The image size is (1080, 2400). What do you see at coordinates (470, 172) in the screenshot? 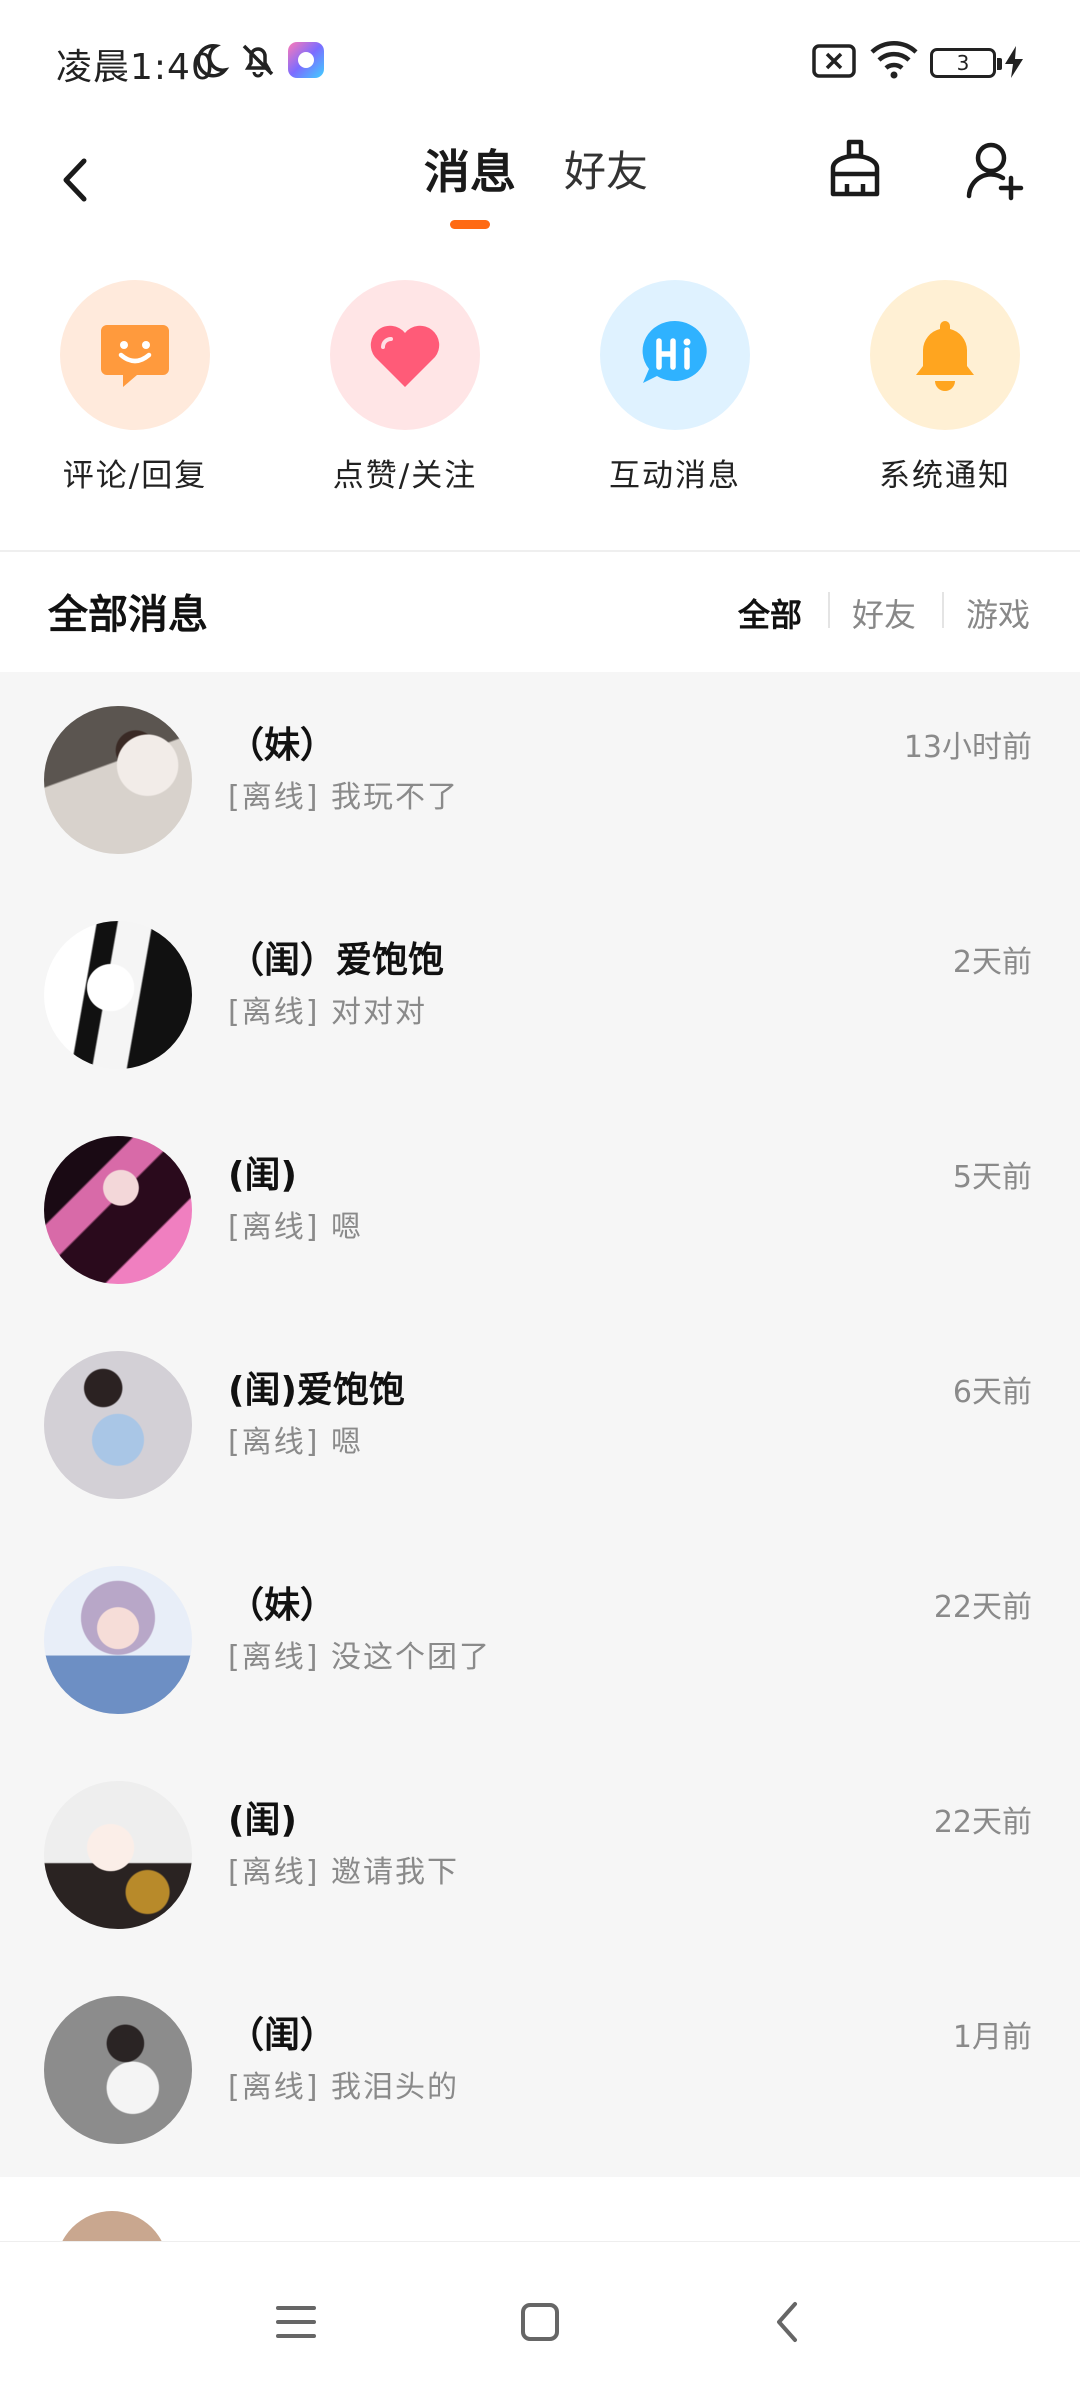
I see `tab-messages: 消息` at bounding box center [470, 172].